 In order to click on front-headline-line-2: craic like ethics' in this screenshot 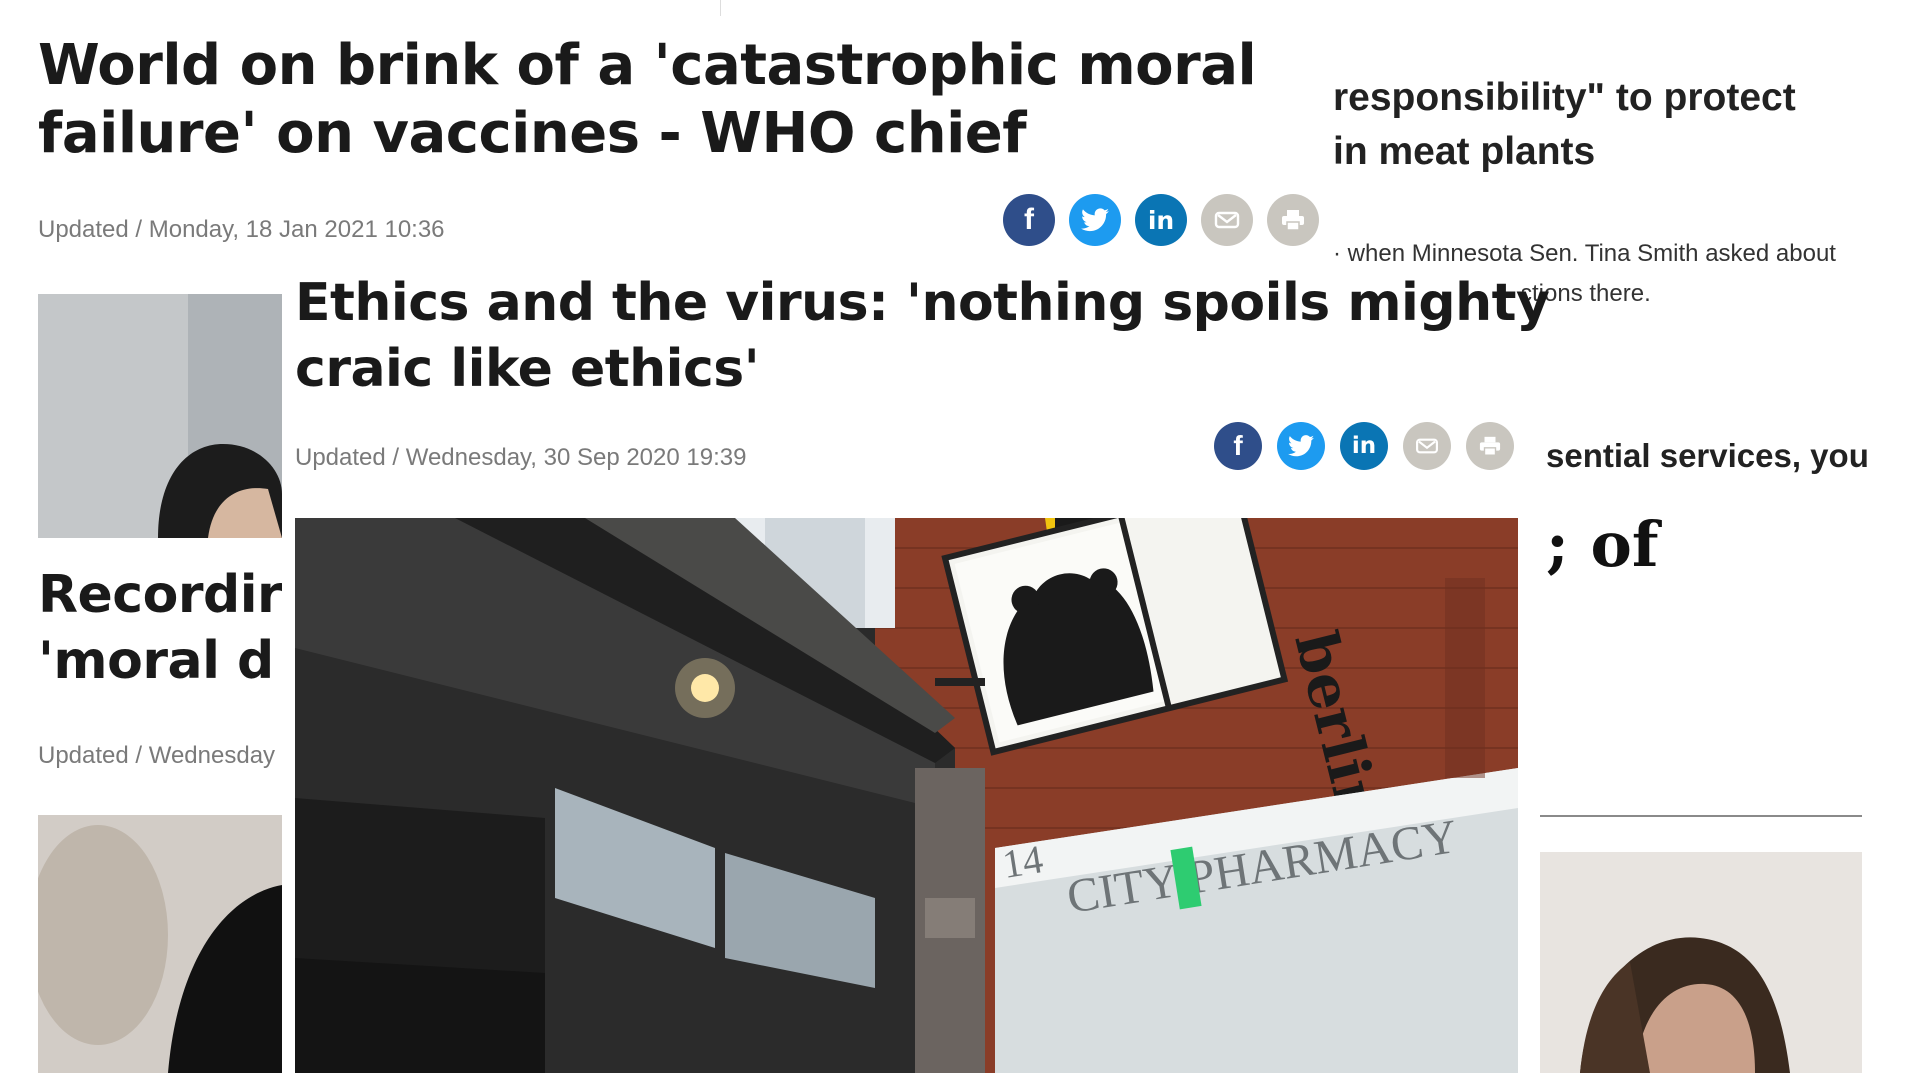, I will do `click(527, 369)`.